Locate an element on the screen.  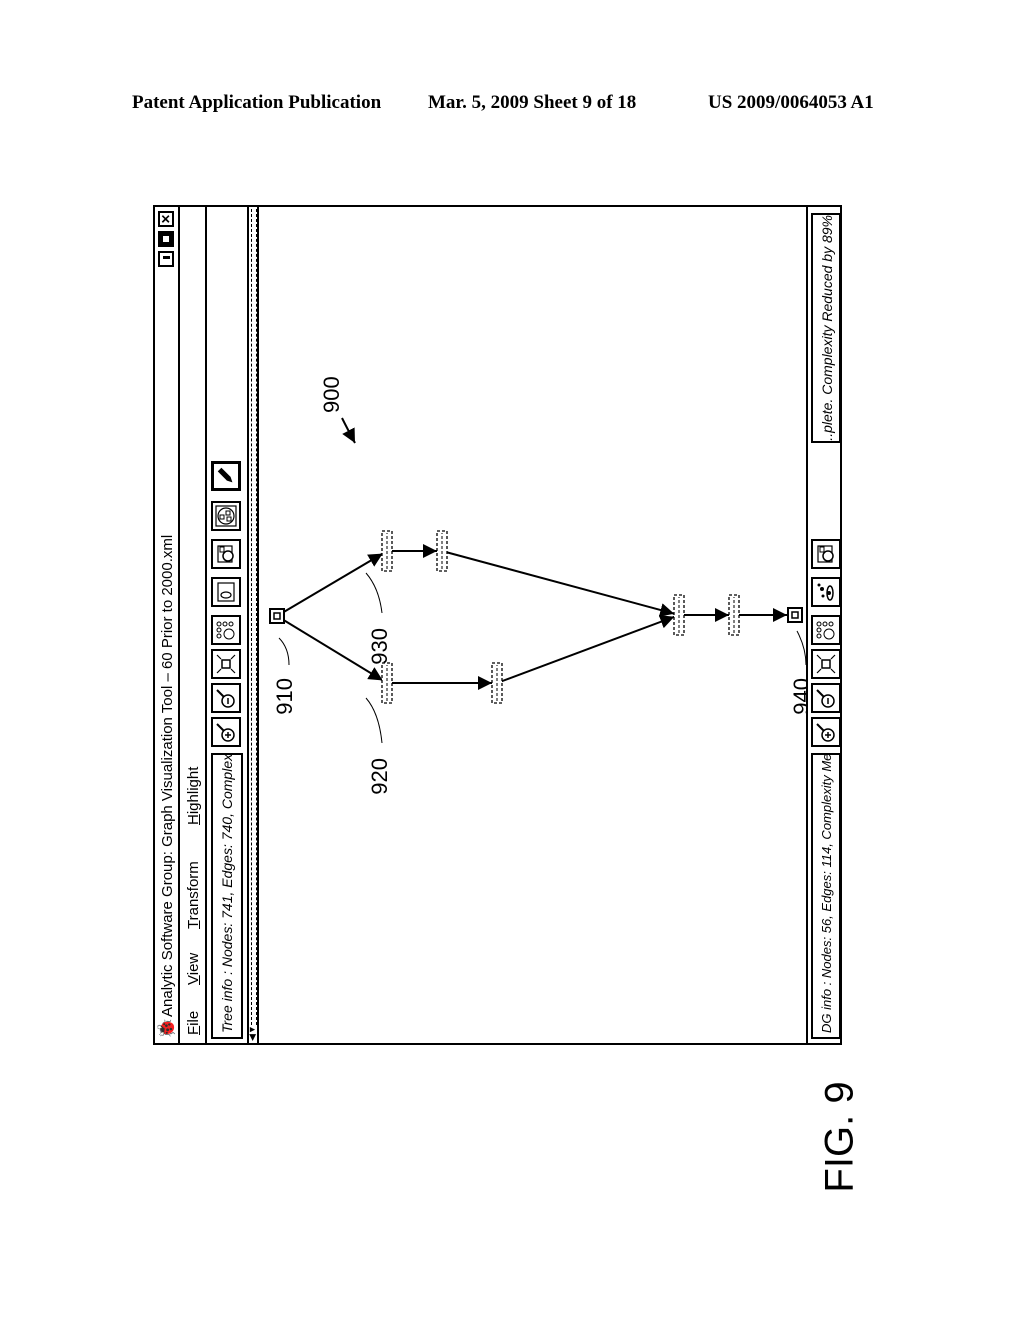
single-node-button is located at coordinates (226, 592).